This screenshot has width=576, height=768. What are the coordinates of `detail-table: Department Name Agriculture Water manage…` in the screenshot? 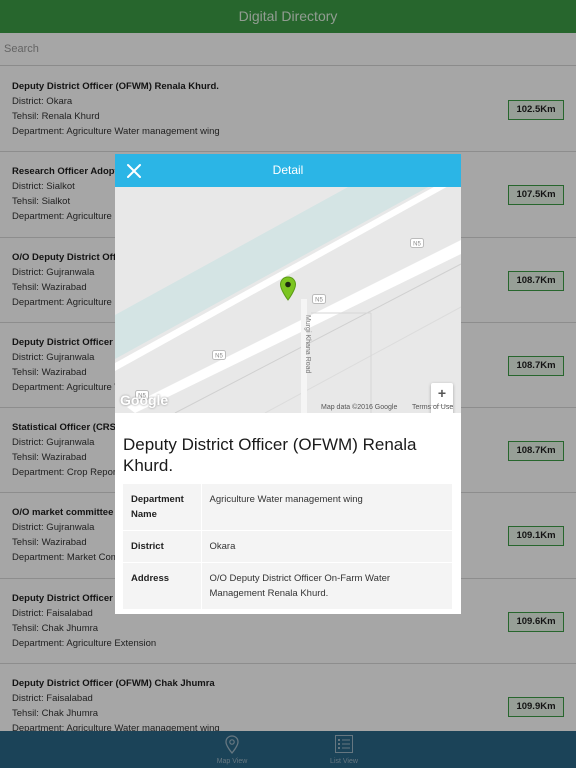 It's located at (287, 547).